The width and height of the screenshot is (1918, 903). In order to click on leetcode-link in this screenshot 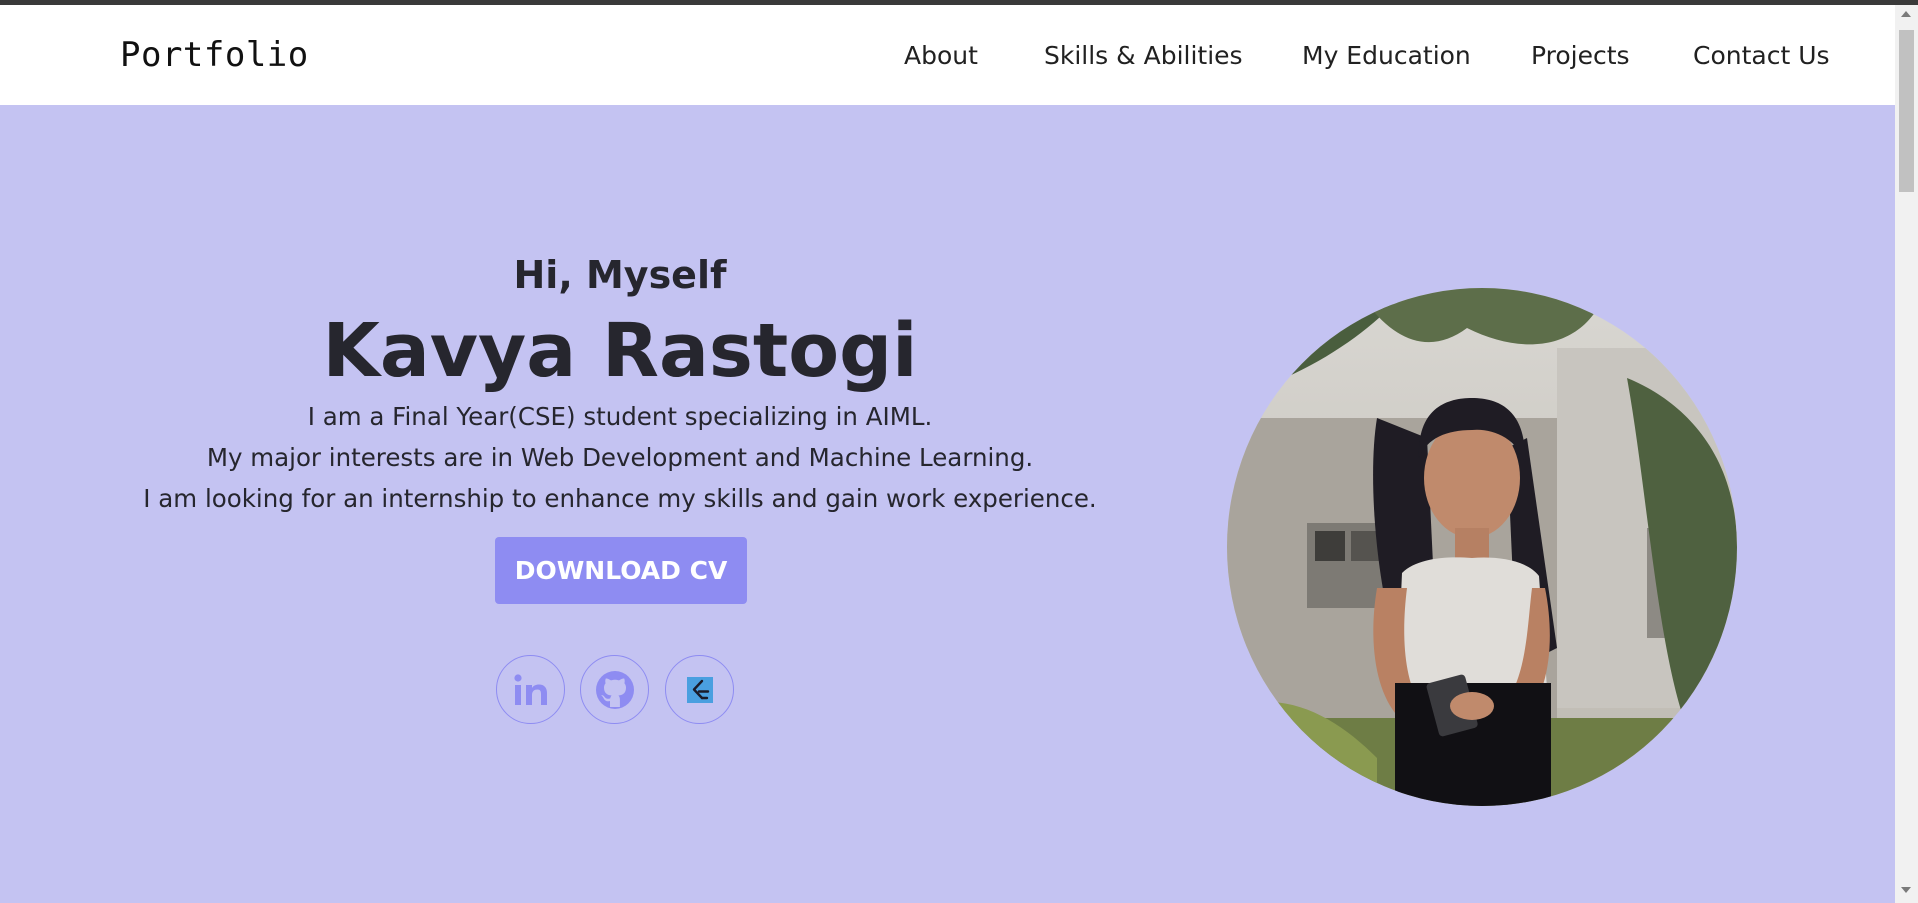, I will do `click(699, 689)`.